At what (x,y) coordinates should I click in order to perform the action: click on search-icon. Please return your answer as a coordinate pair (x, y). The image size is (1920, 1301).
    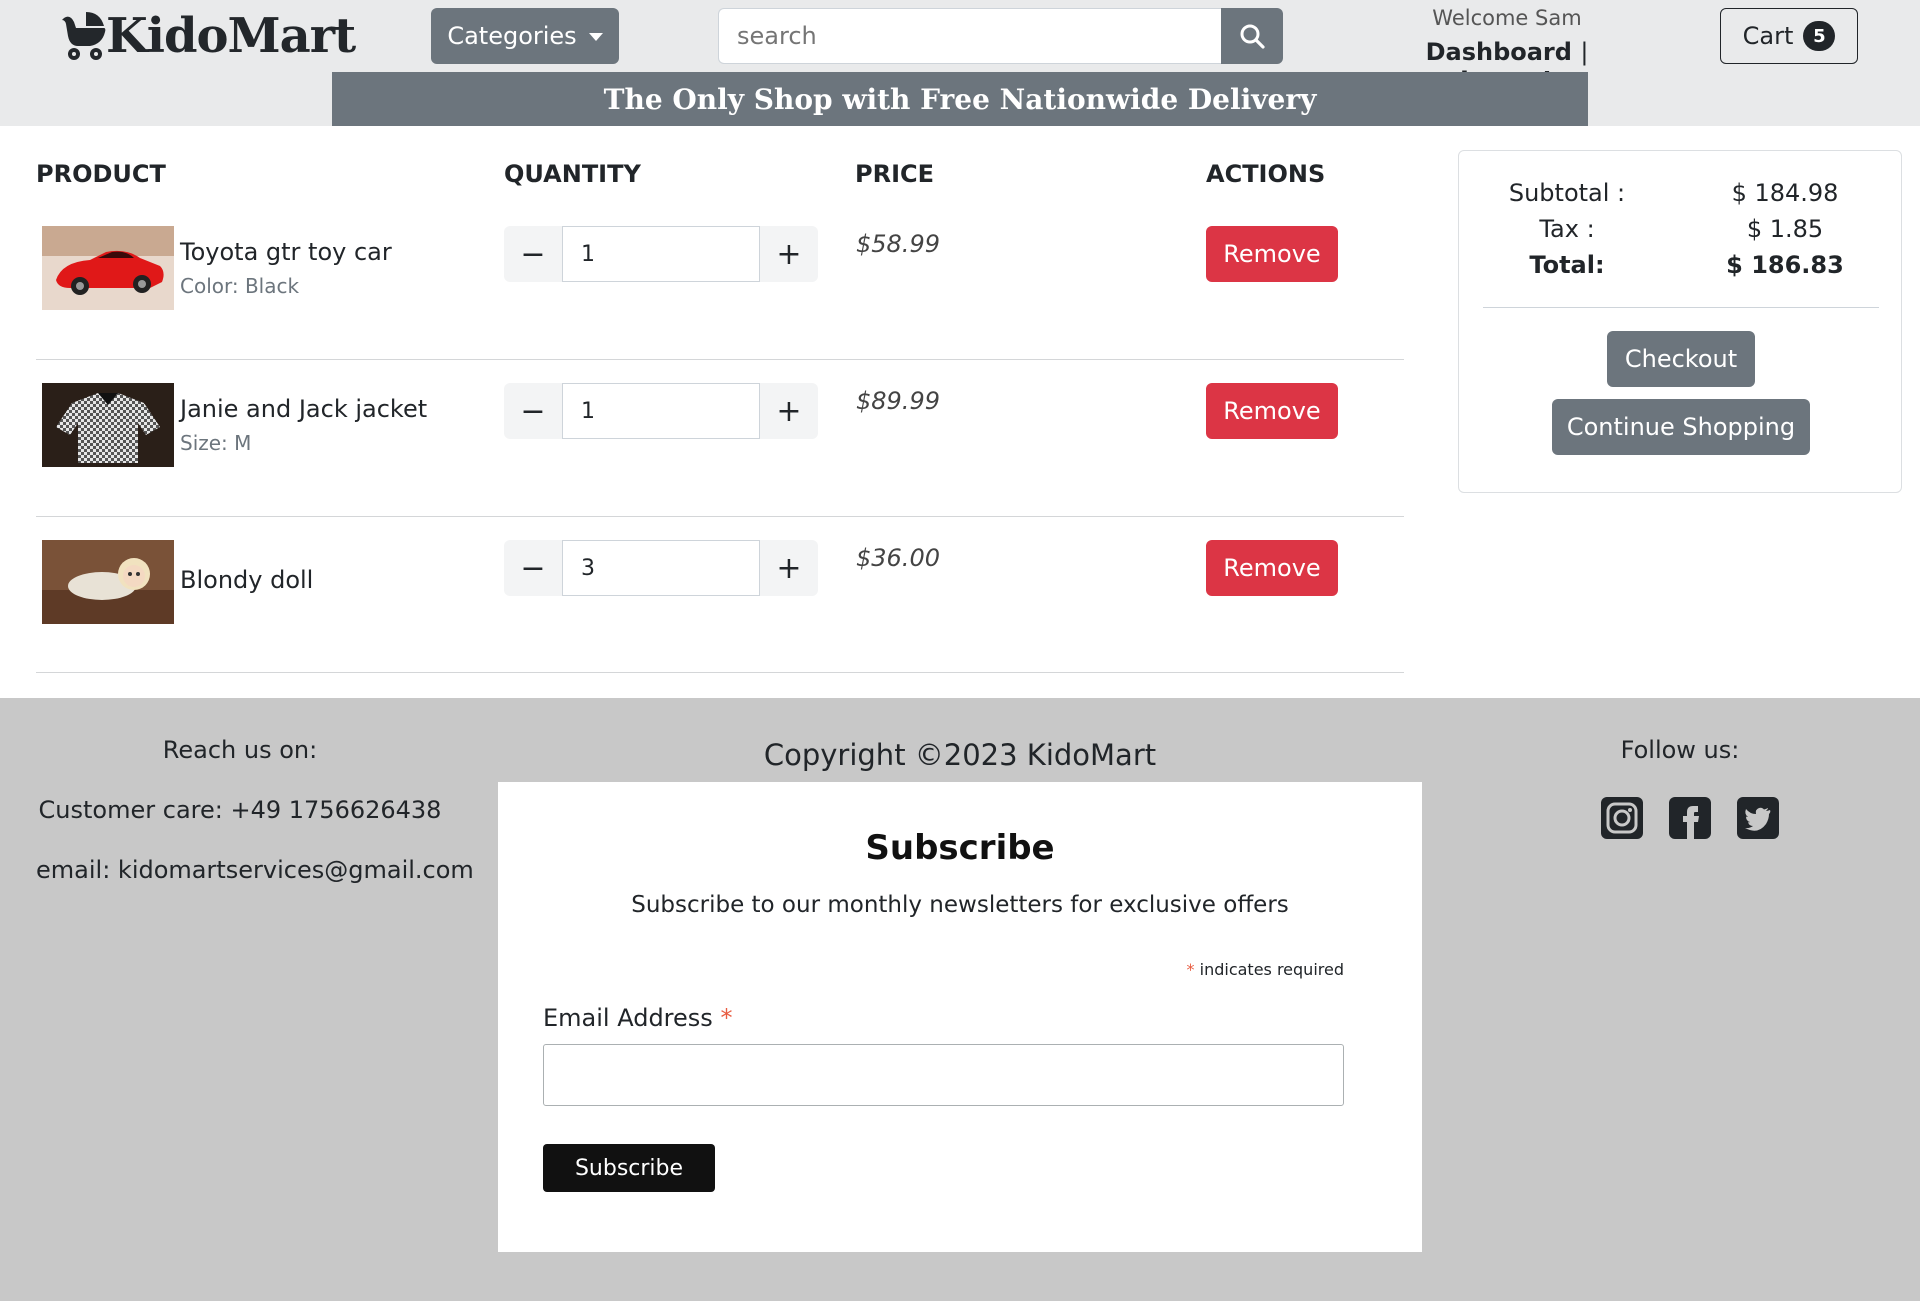
    Looking at the image, I should click on (1252, 36).